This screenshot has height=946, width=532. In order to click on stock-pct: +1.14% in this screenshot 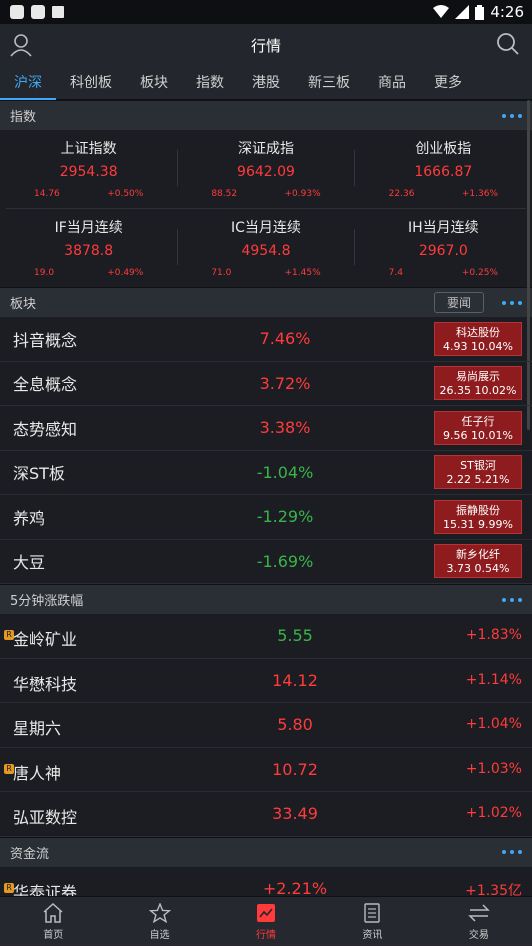, I will do `click(493, 679)`.